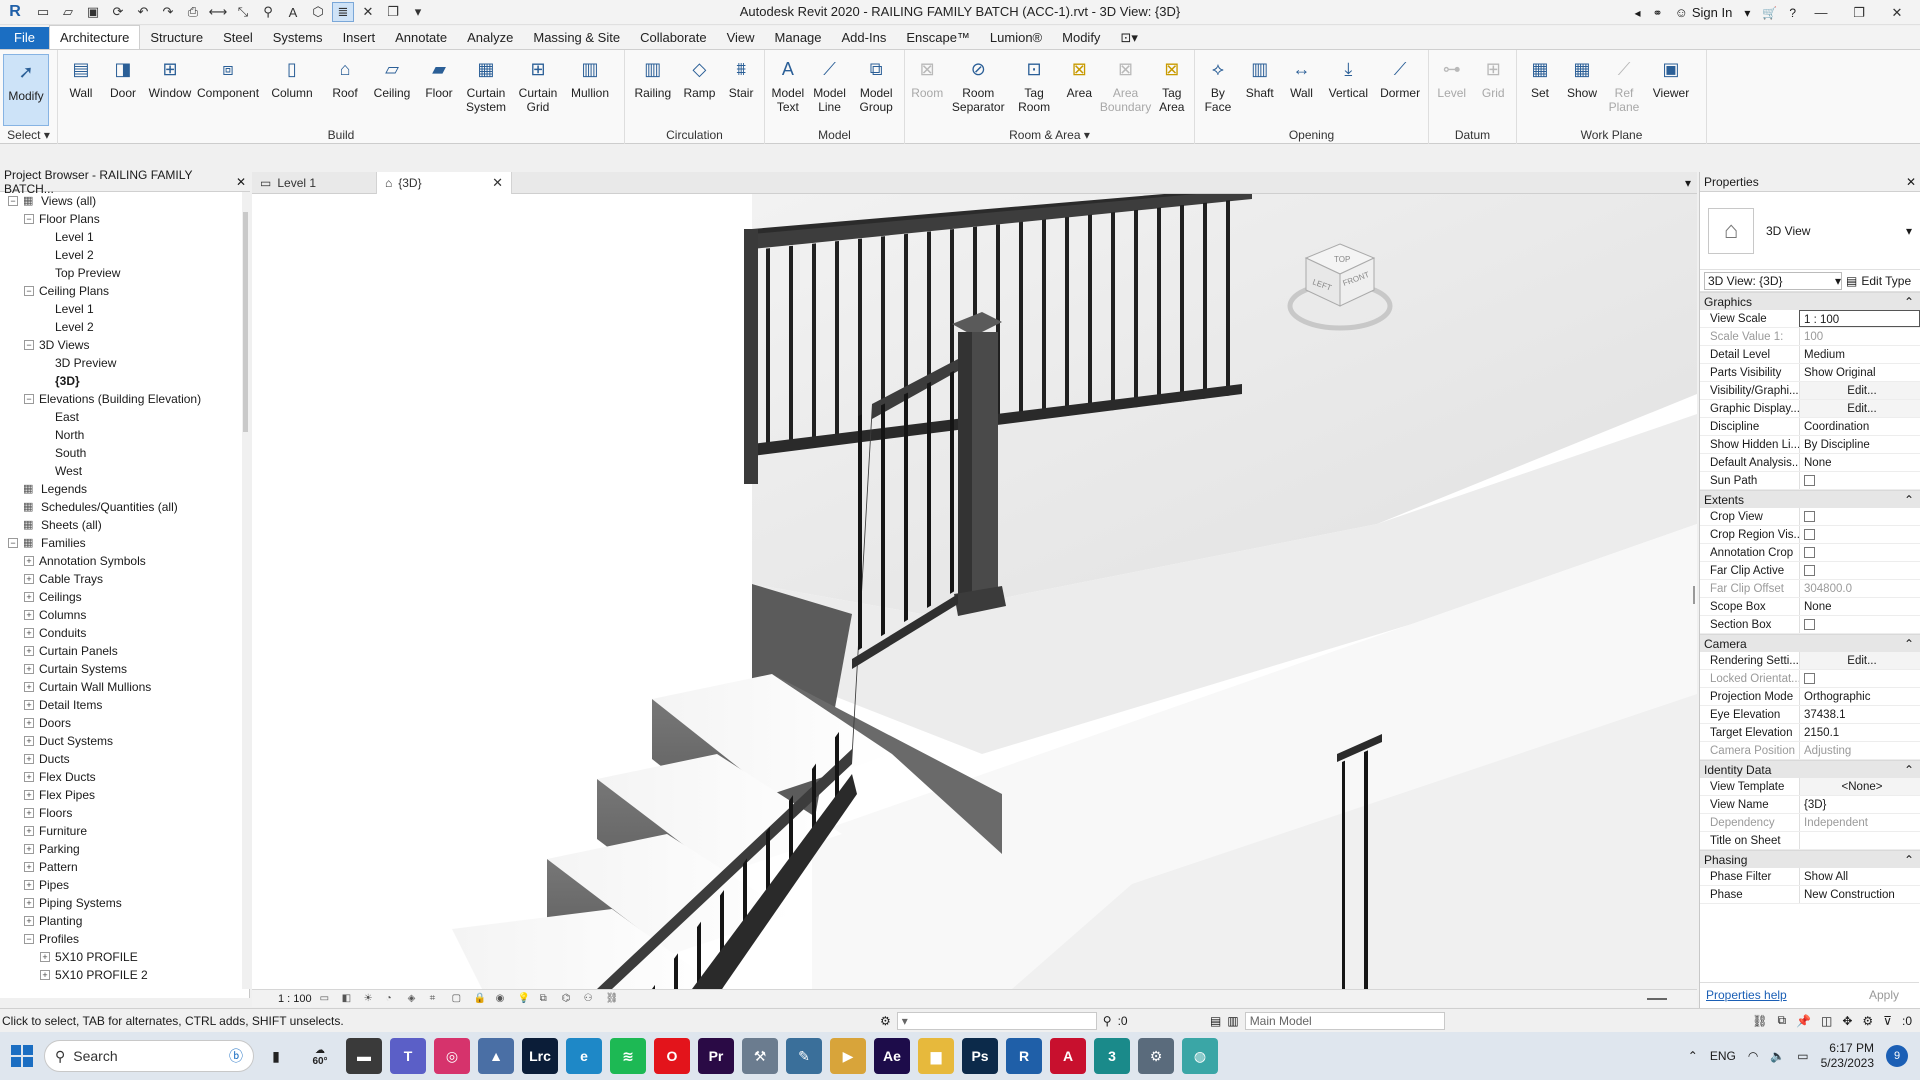  Describe the element at coordinates (121, 867) in the screenshot. I see `tree-item: + Pattern` at that location.